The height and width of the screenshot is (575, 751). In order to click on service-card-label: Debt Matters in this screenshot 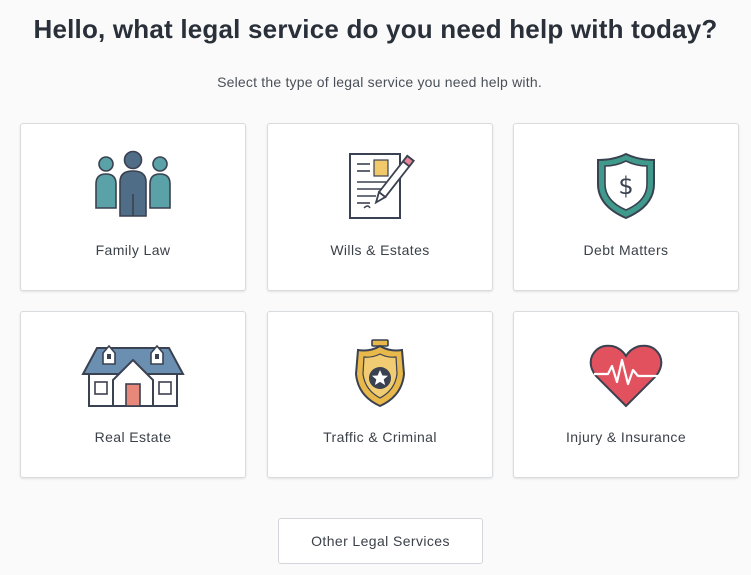, I will do `click(626, 250)`.